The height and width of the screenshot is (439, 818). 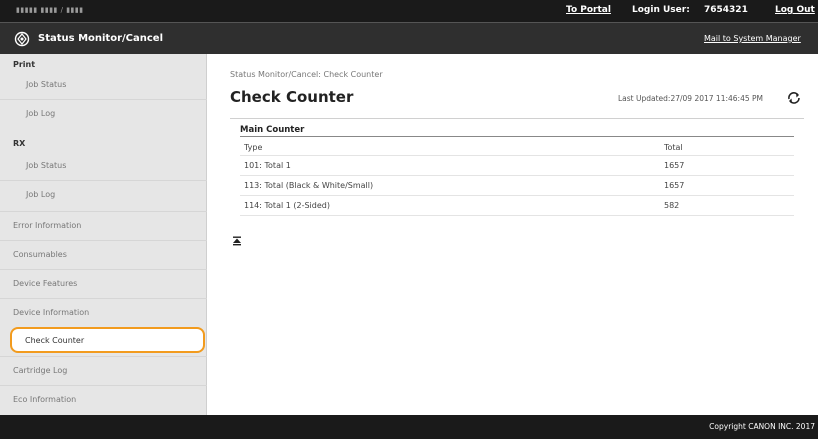 What do you see at coordinates (237, 241) in the screenshot?
I see `back-to-top-icon` at bounding box center [237, 241].